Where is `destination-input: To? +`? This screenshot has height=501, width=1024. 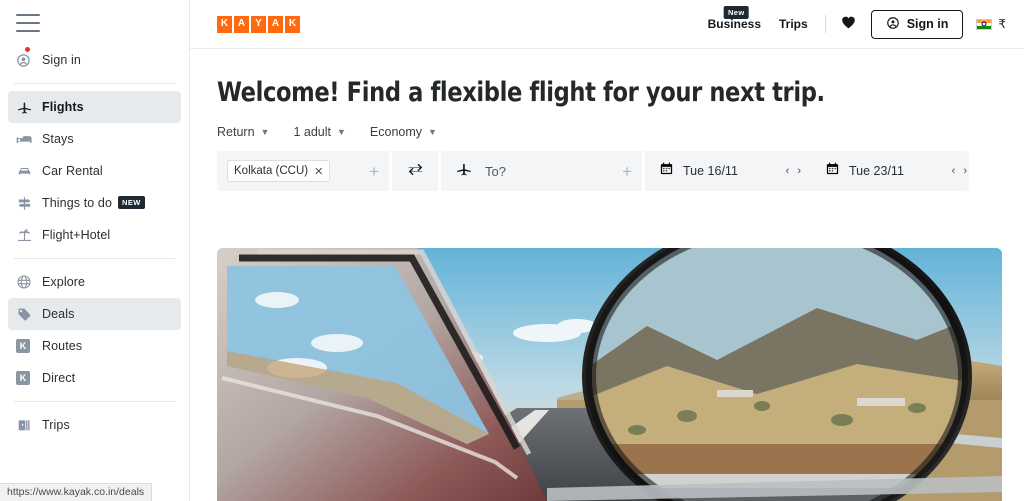
destination-input: To? + is located at coordinates (541, 171).